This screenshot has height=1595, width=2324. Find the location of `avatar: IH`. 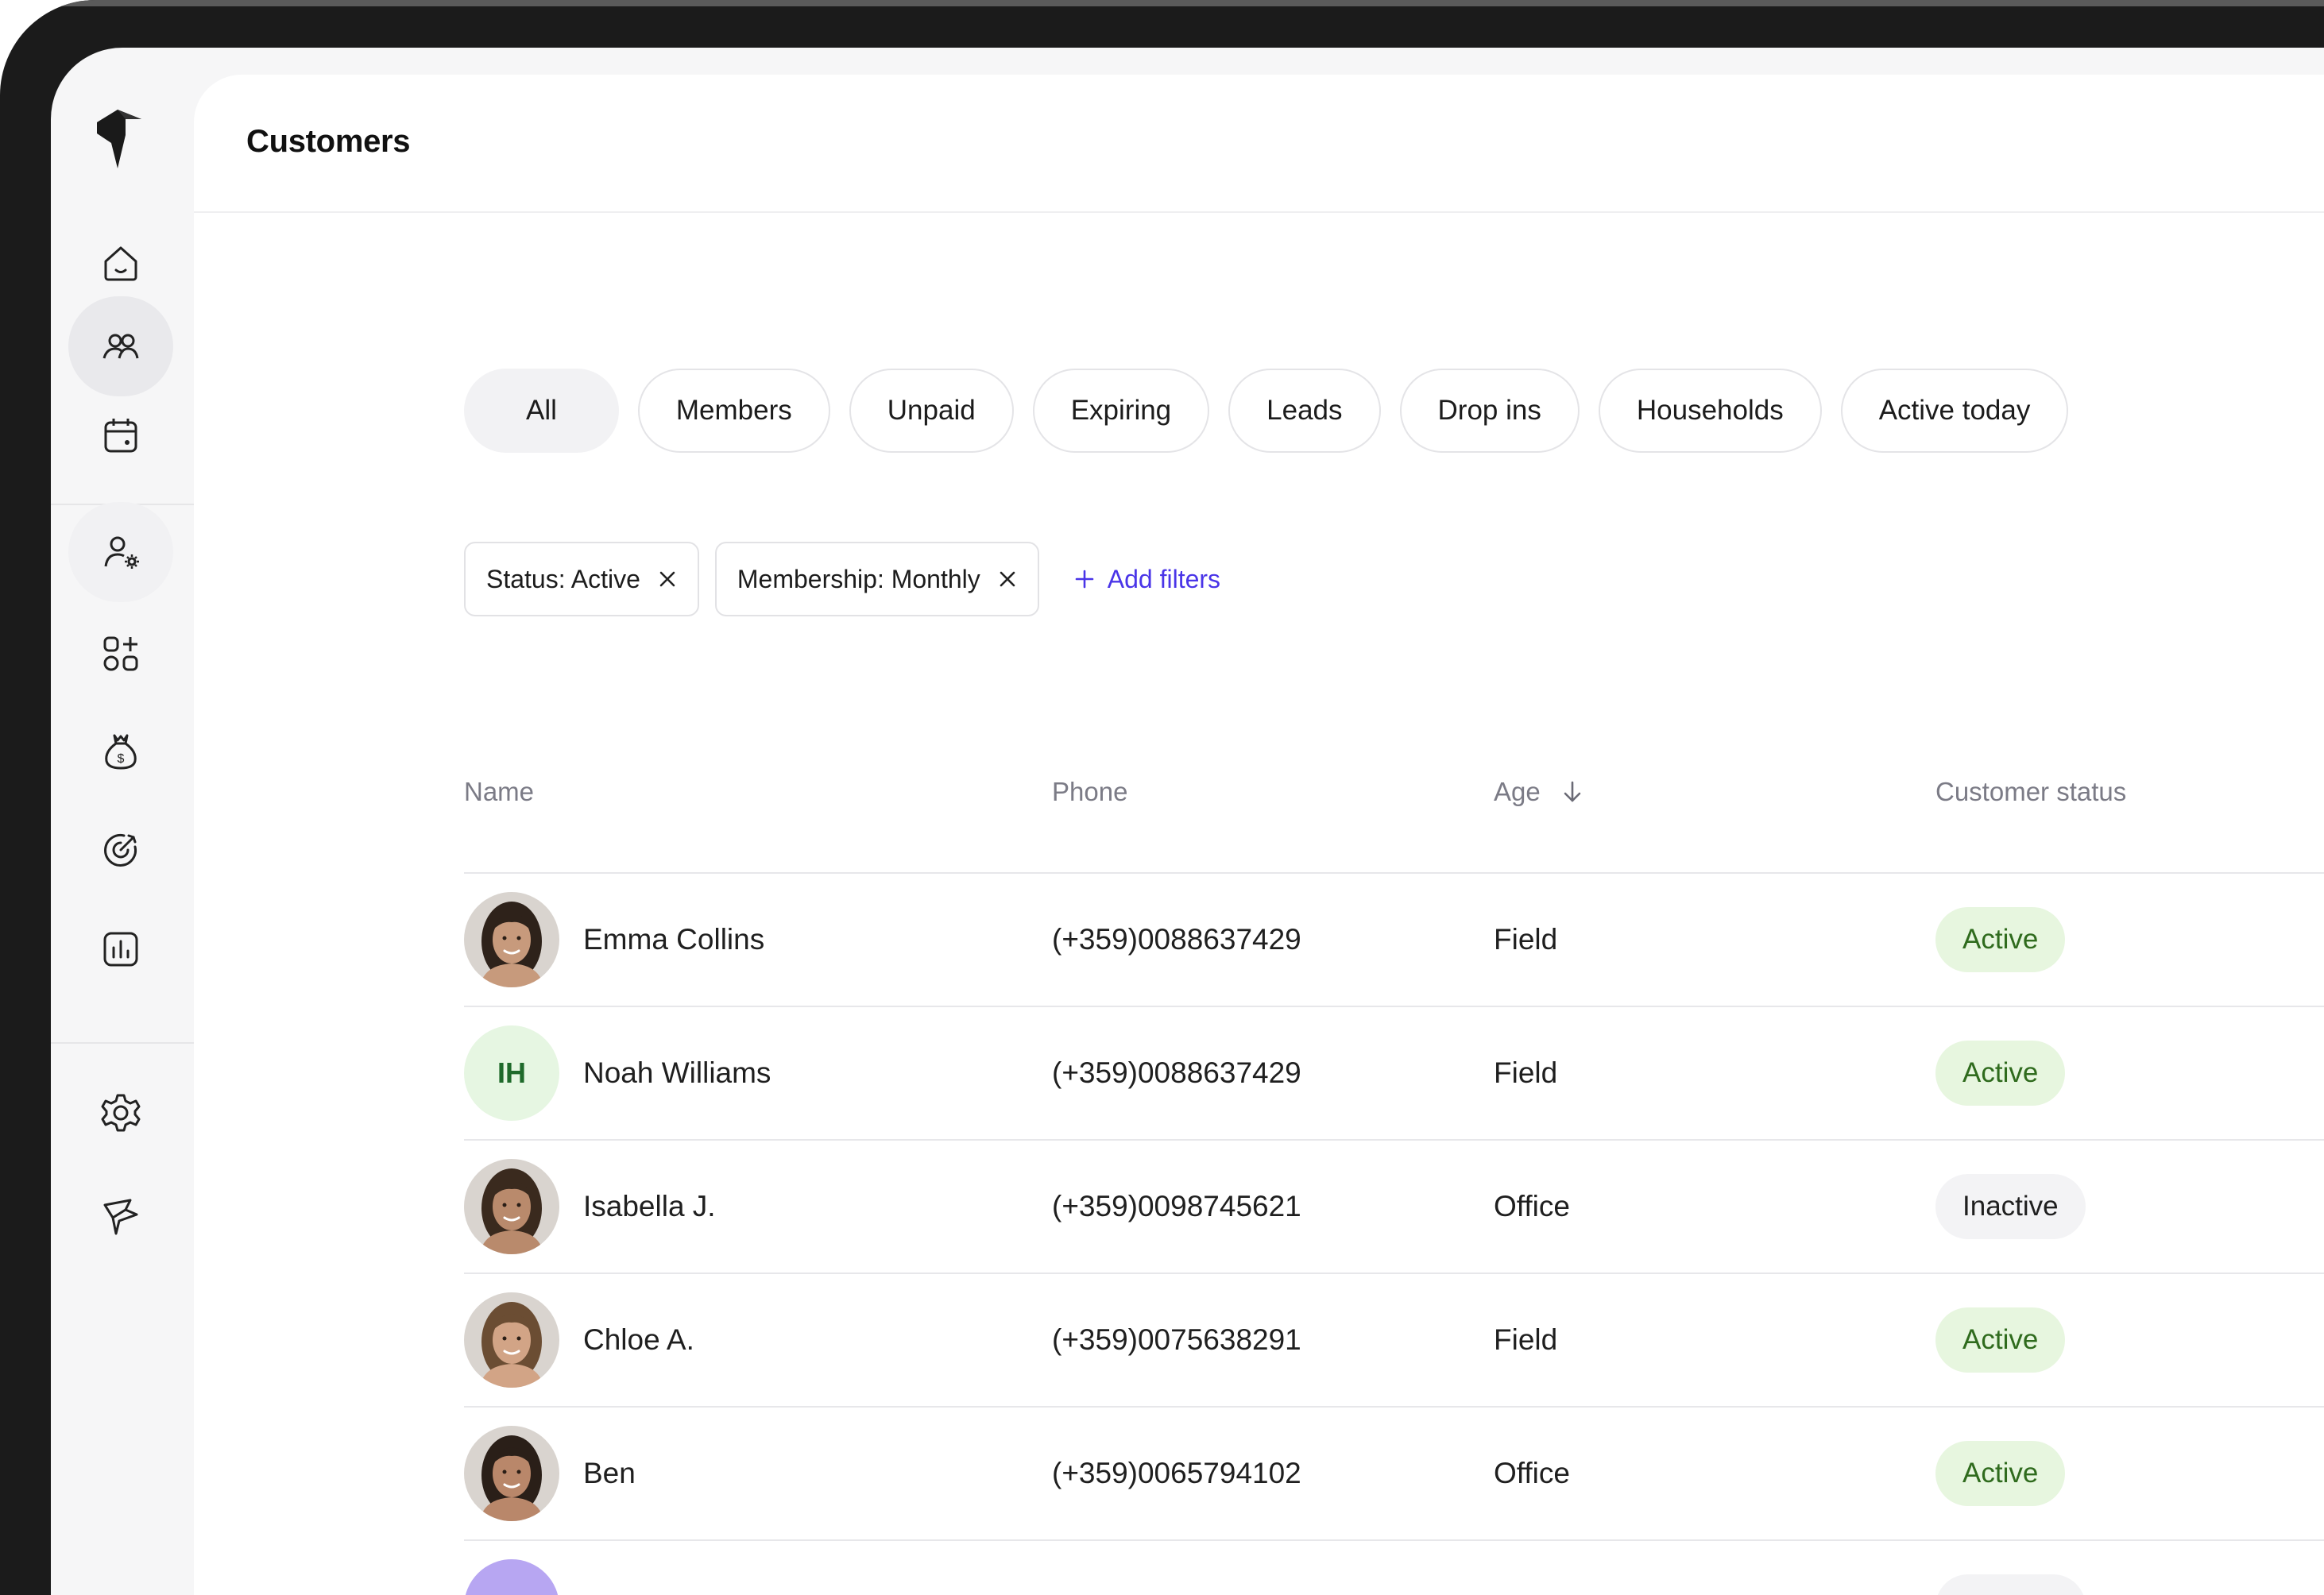

avatar: IH is located at coordinates (511, 1073).